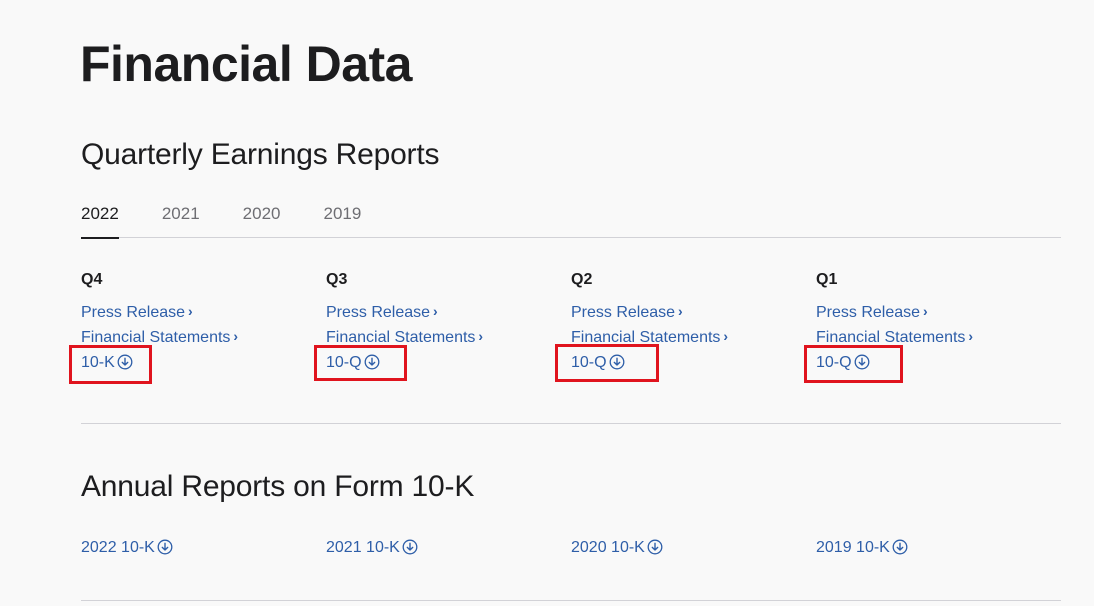 The height and width of the screenshot is (606, 1094). Describe the element at coordinates (246, 64) in the screenshot. I see `page-title: Financial Data` at that location.